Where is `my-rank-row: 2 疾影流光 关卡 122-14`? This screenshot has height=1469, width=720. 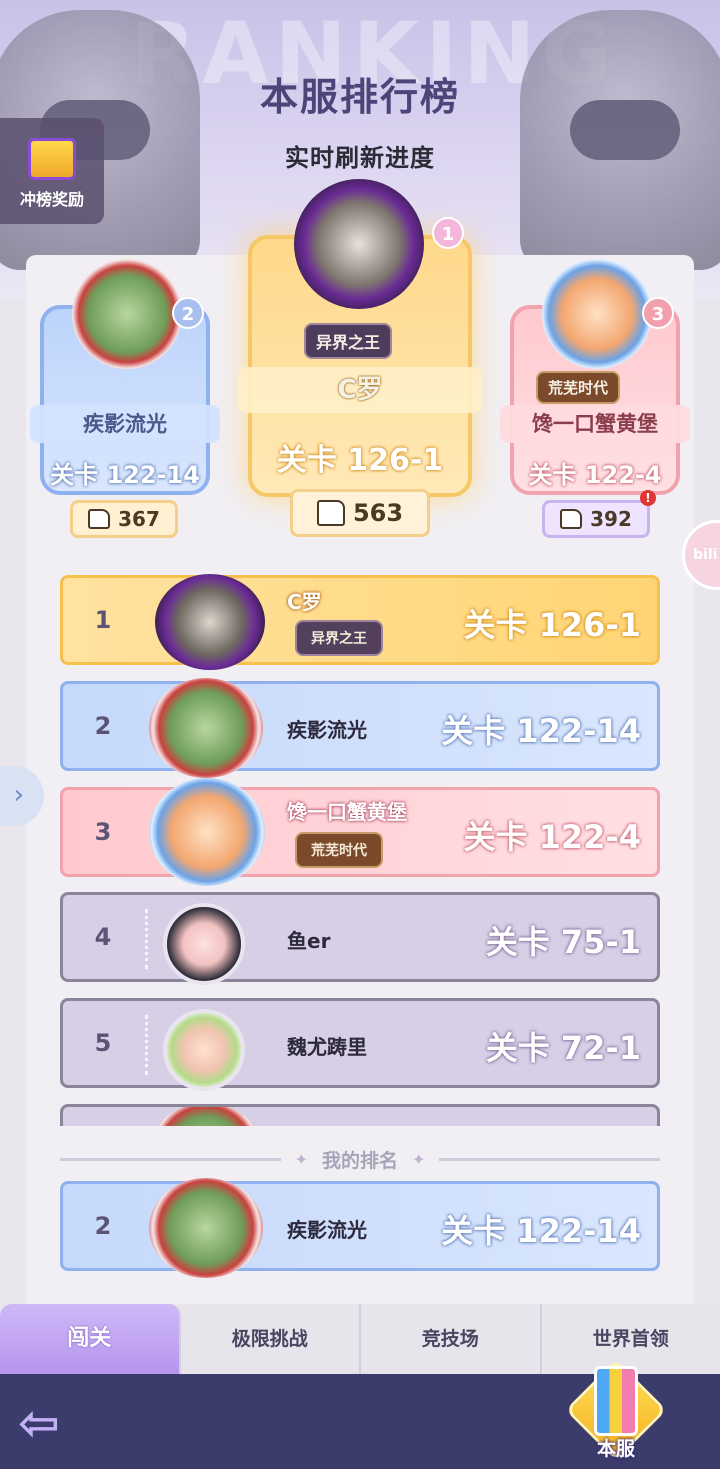
my-rank-row: 2 疾影流光 关卡 122-14 is located at coordinates (360, 1228).